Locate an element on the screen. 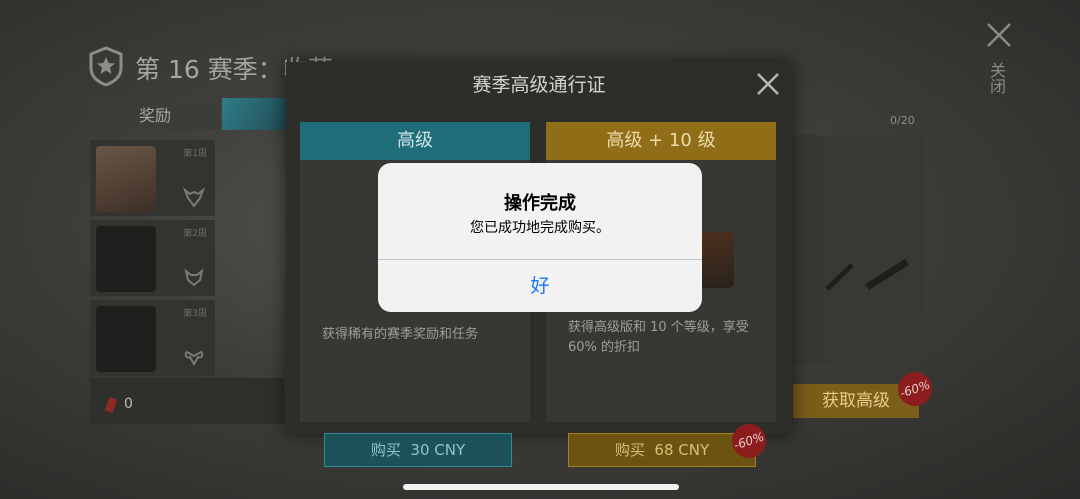  buy-premium-plus-button: 购买 68 CNY is located at coordinates (662, 450).